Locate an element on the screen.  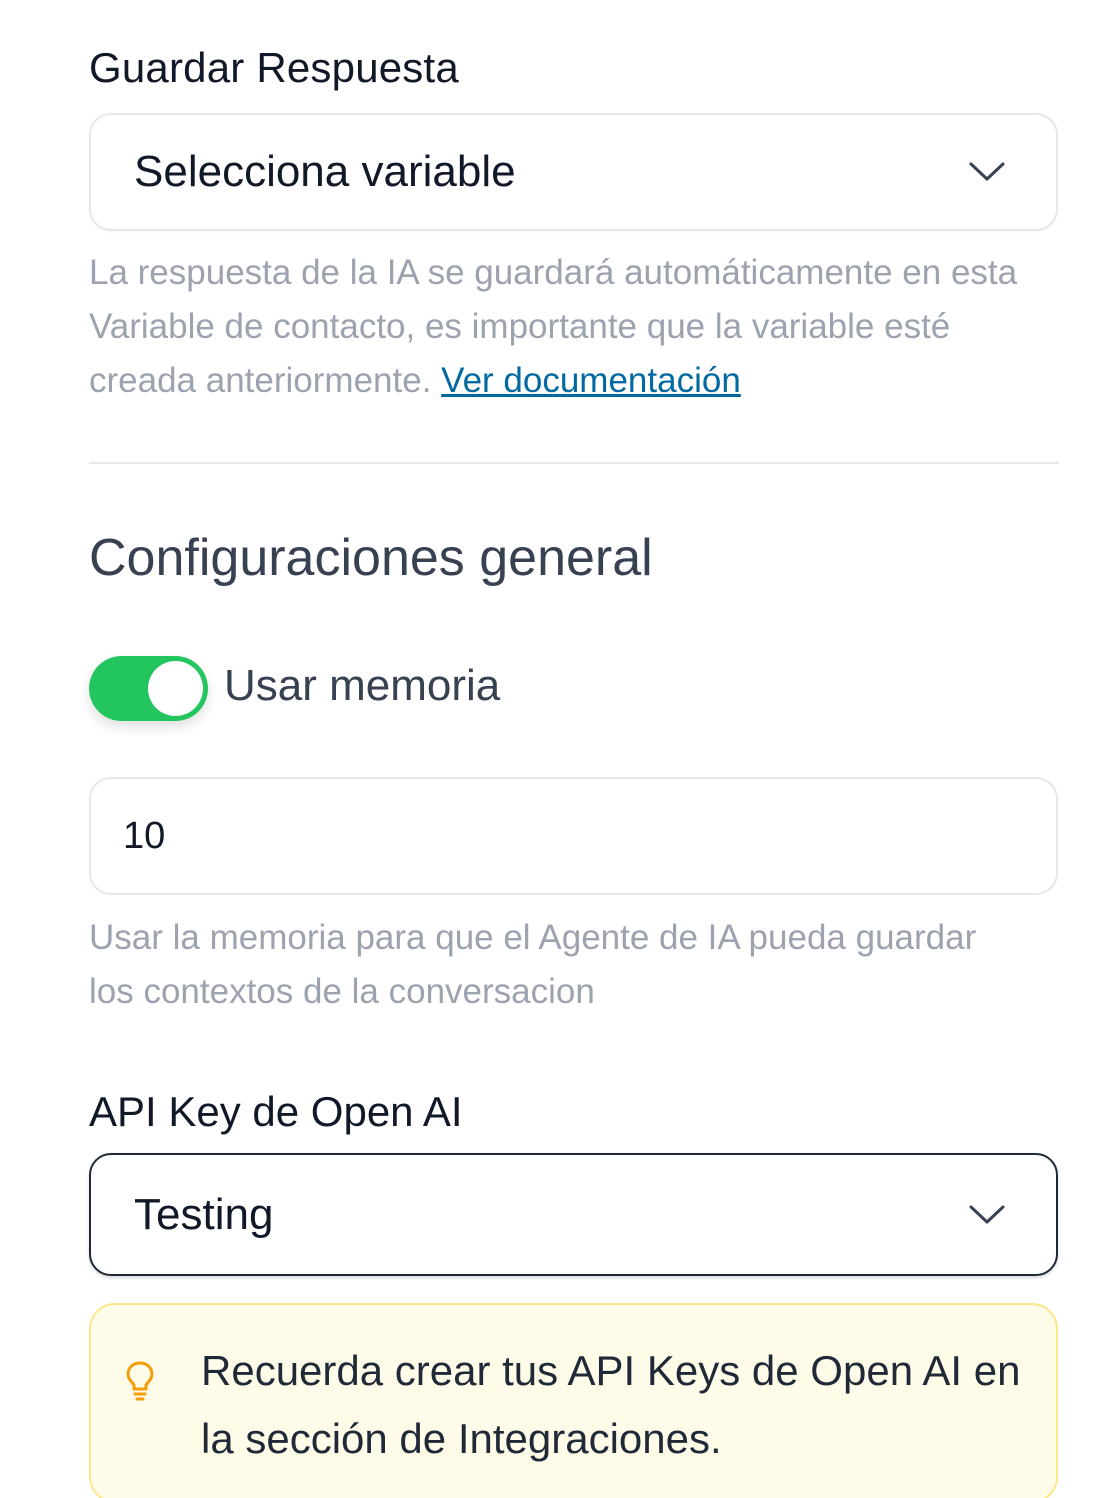
memory-toggle is located at coordinates (148, 688).